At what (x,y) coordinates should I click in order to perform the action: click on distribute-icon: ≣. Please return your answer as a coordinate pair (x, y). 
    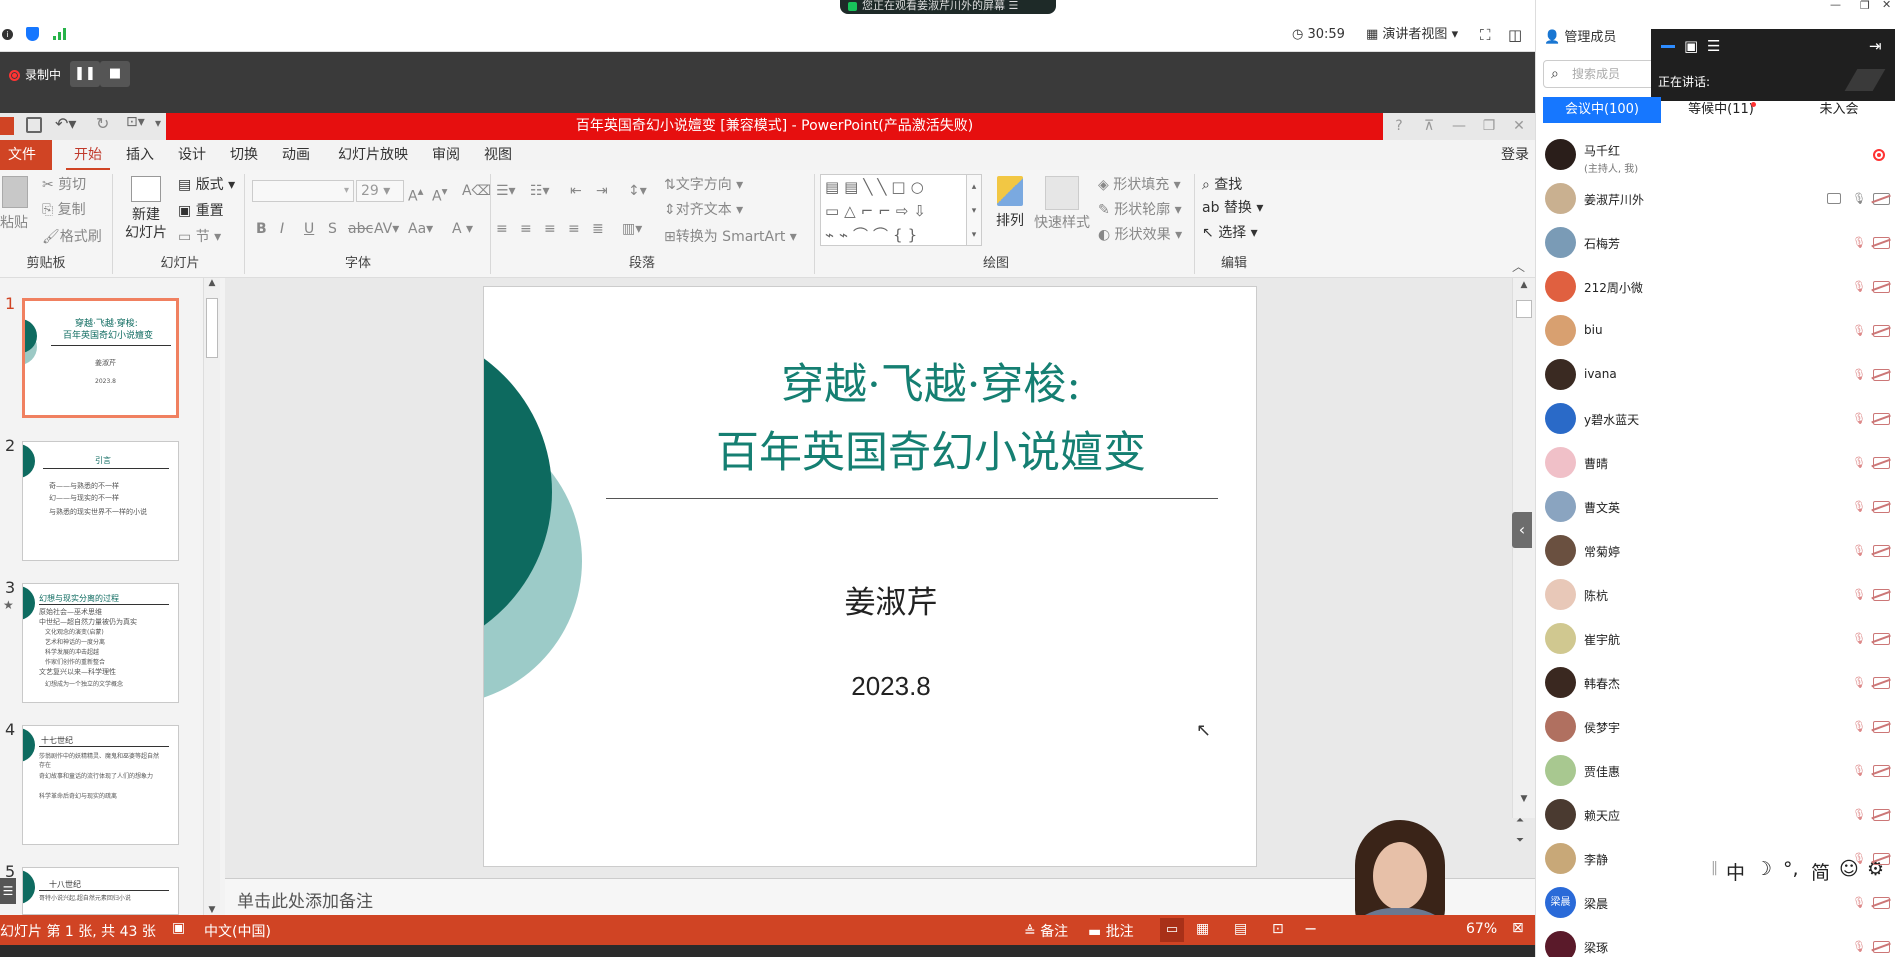
    Looking at the image, I should click on (598, 229).